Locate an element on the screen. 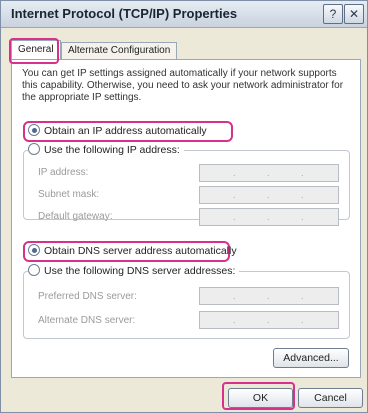 The image size is (368, 413). tab-general: General is located at coordinates (36, 49).